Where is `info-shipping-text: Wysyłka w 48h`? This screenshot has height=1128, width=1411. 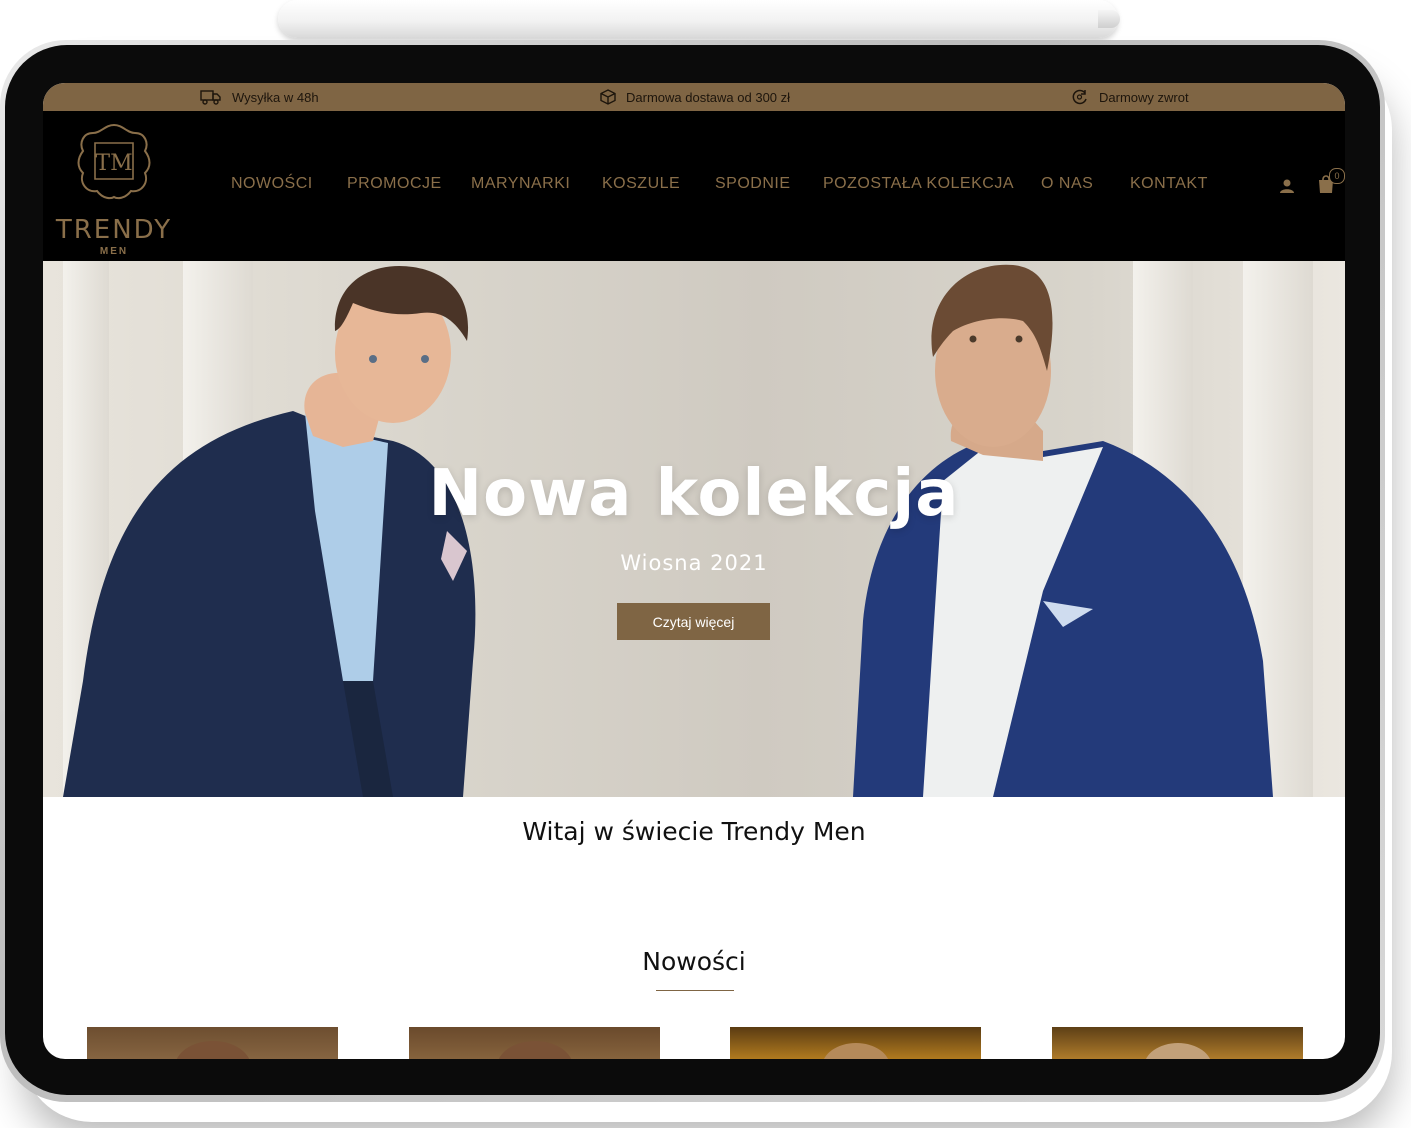
info-shipping-text: Wysyłka w 48h is located at coordinates (275, 97).